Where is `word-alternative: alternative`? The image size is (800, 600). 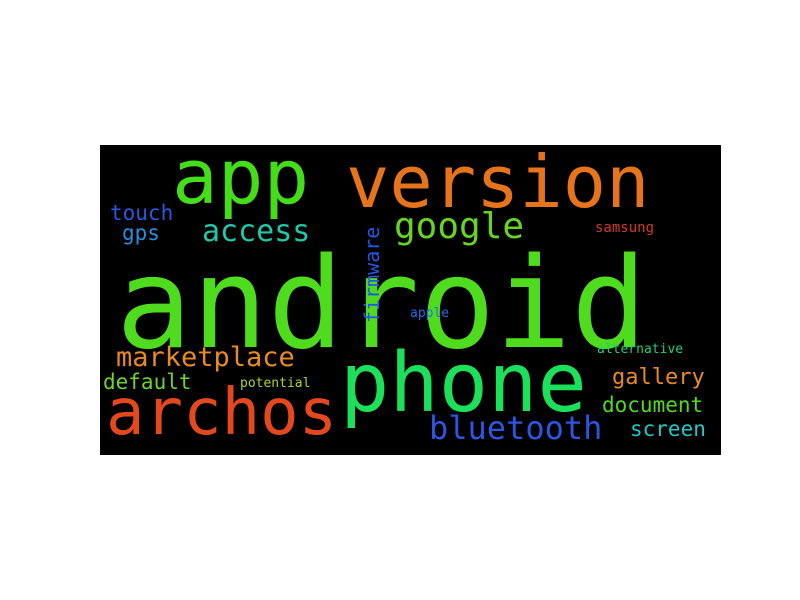
word-alternative: alternative is located at coordinates (640, 349).